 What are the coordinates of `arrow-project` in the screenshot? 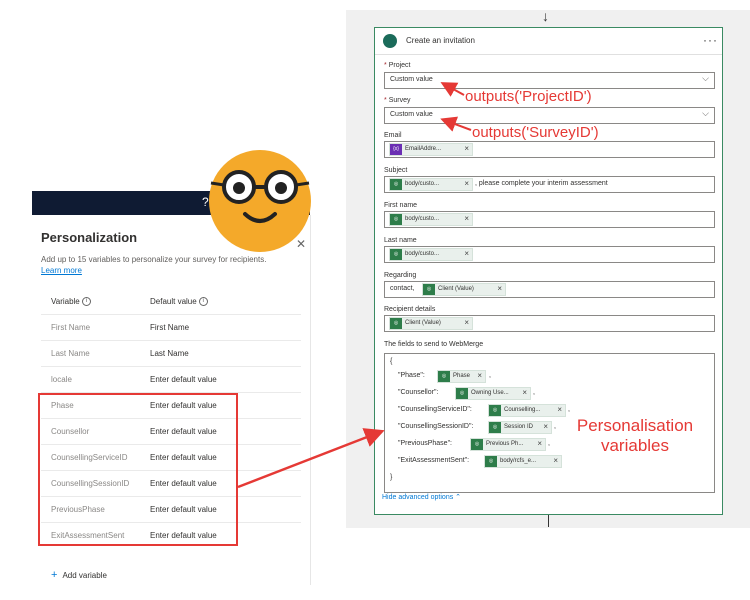 It's located at (452, 89).